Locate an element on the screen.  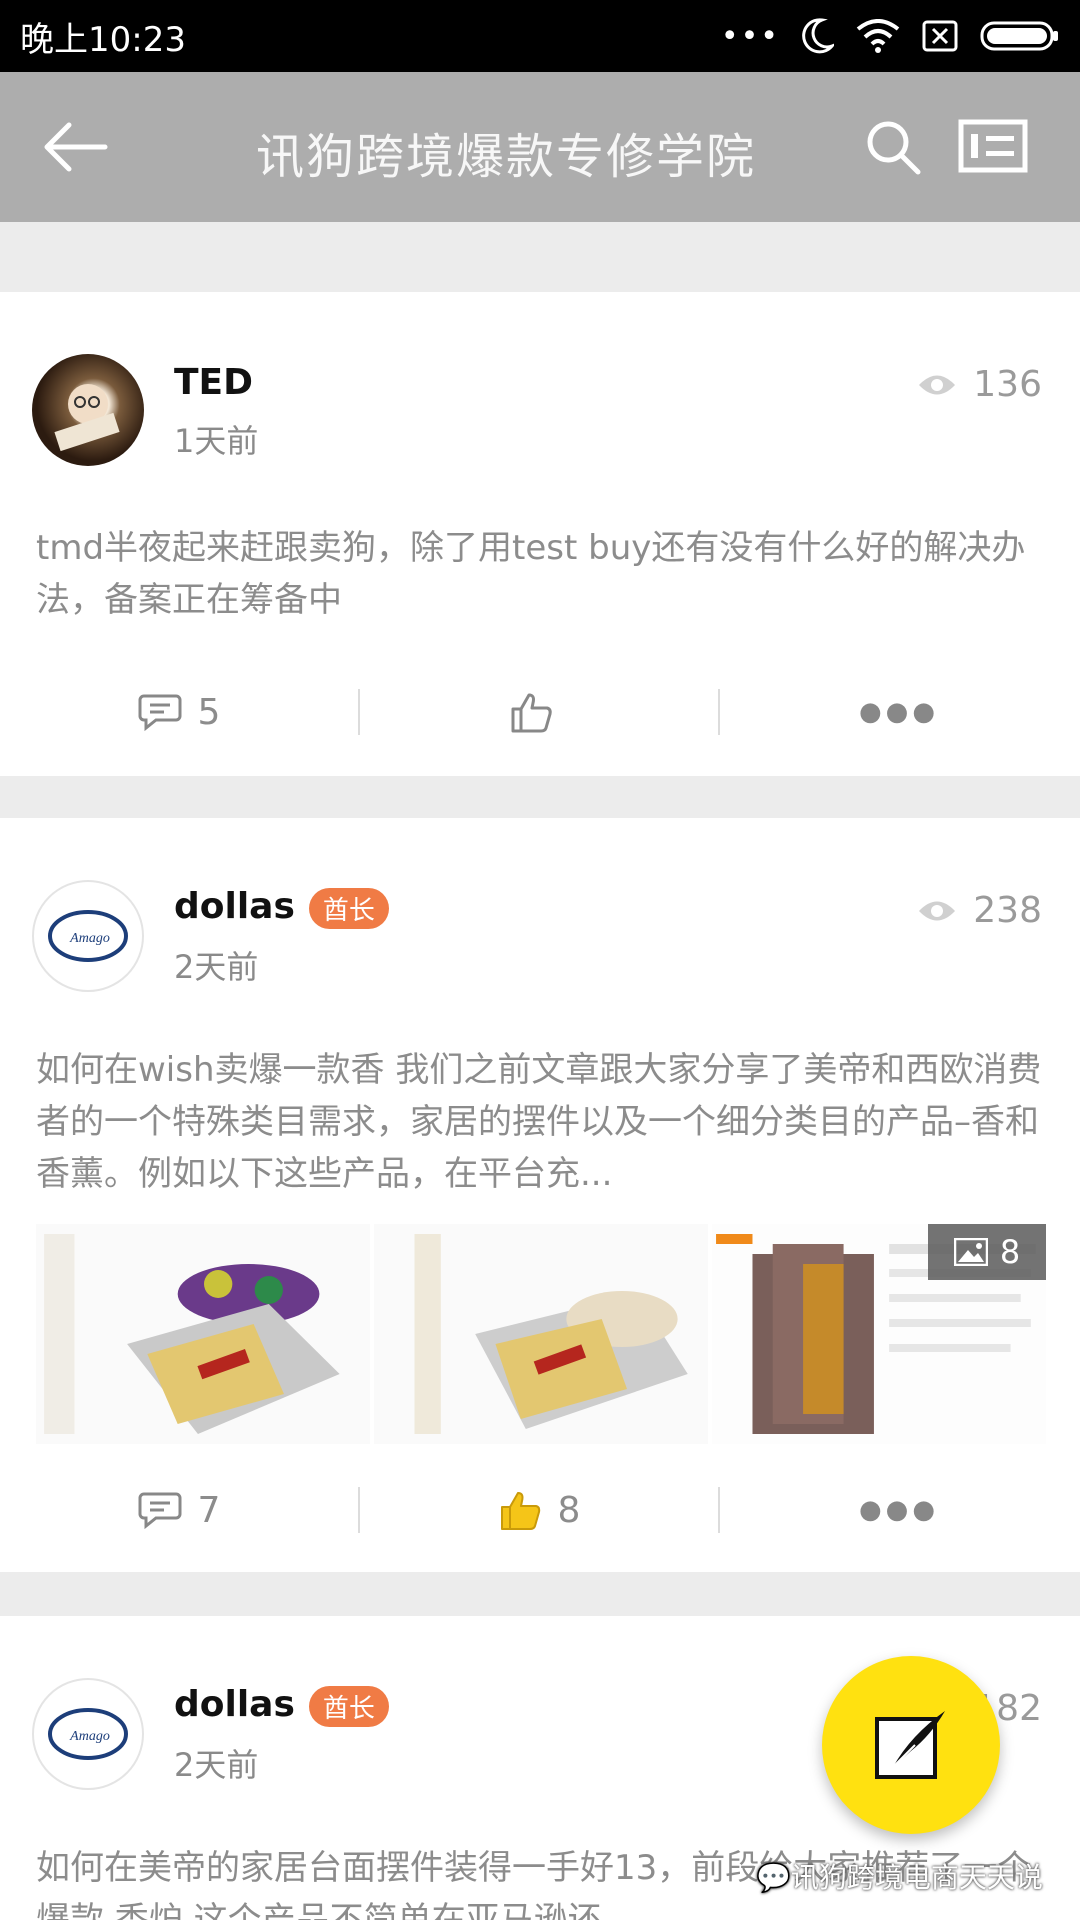
quill-pen-icon is located at coordinates (910, 1745).